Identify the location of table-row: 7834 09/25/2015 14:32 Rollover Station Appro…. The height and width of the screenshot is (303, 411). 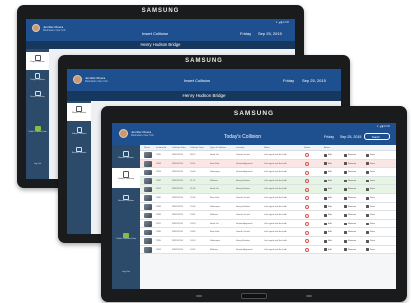
(268, 250).